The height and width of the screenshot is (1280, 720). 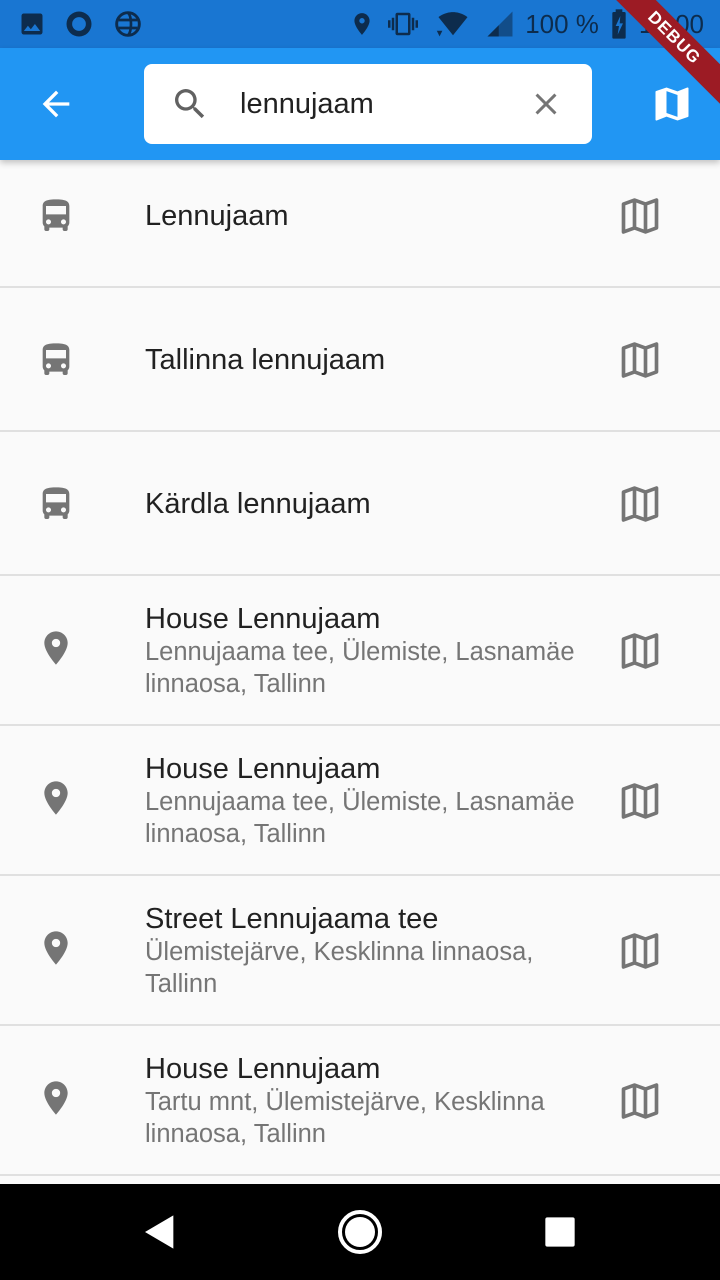 I want to click on map-icon, so click(x=672, y=104).